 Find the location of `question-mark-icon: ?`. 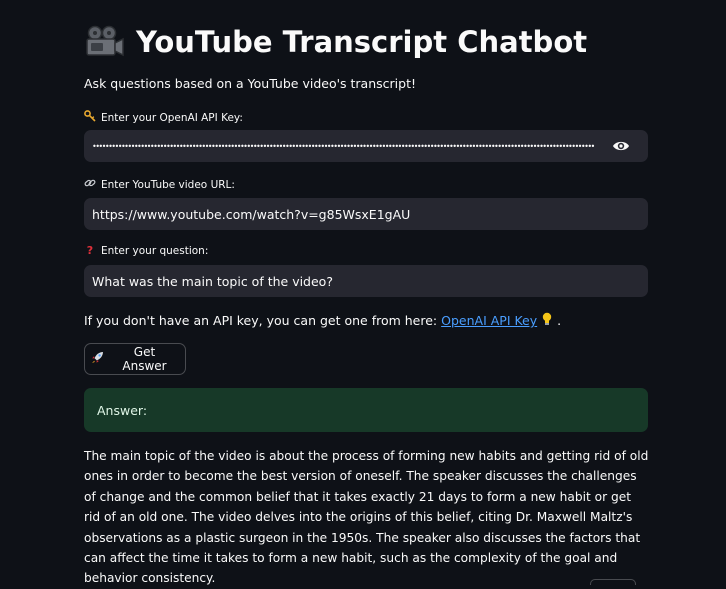

question-mark-icon: ? is located at coordinates (90, 250).